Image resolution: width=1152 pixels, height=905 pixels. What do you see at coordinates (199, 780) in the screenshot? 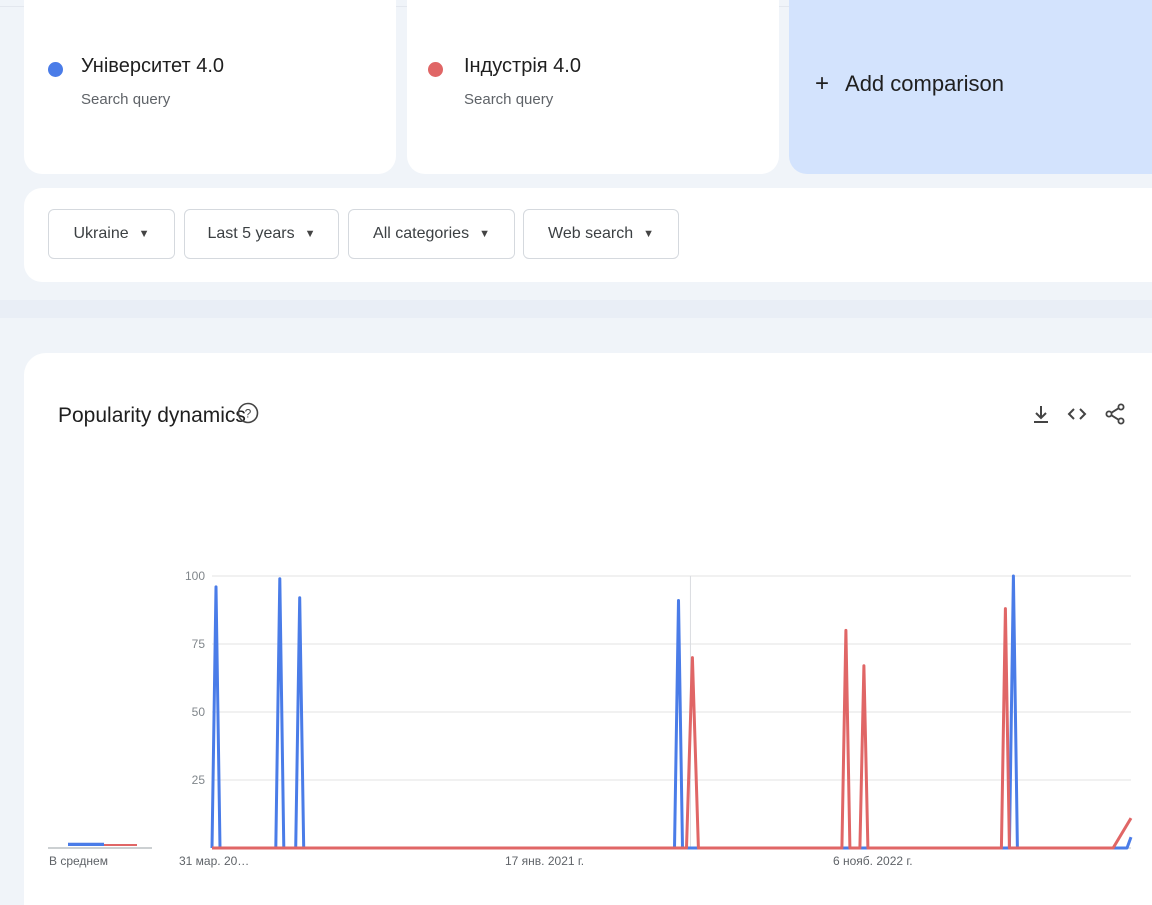
I see `y-tick-label: 25` at bounding box center [199, 780].